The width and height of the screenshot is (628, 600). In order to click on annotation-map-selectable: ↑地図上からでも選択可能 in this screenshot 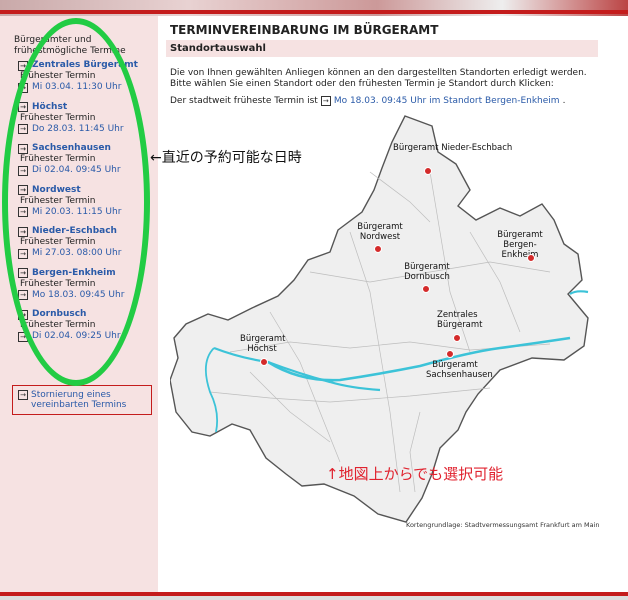, I will do `click(415, 474)`.